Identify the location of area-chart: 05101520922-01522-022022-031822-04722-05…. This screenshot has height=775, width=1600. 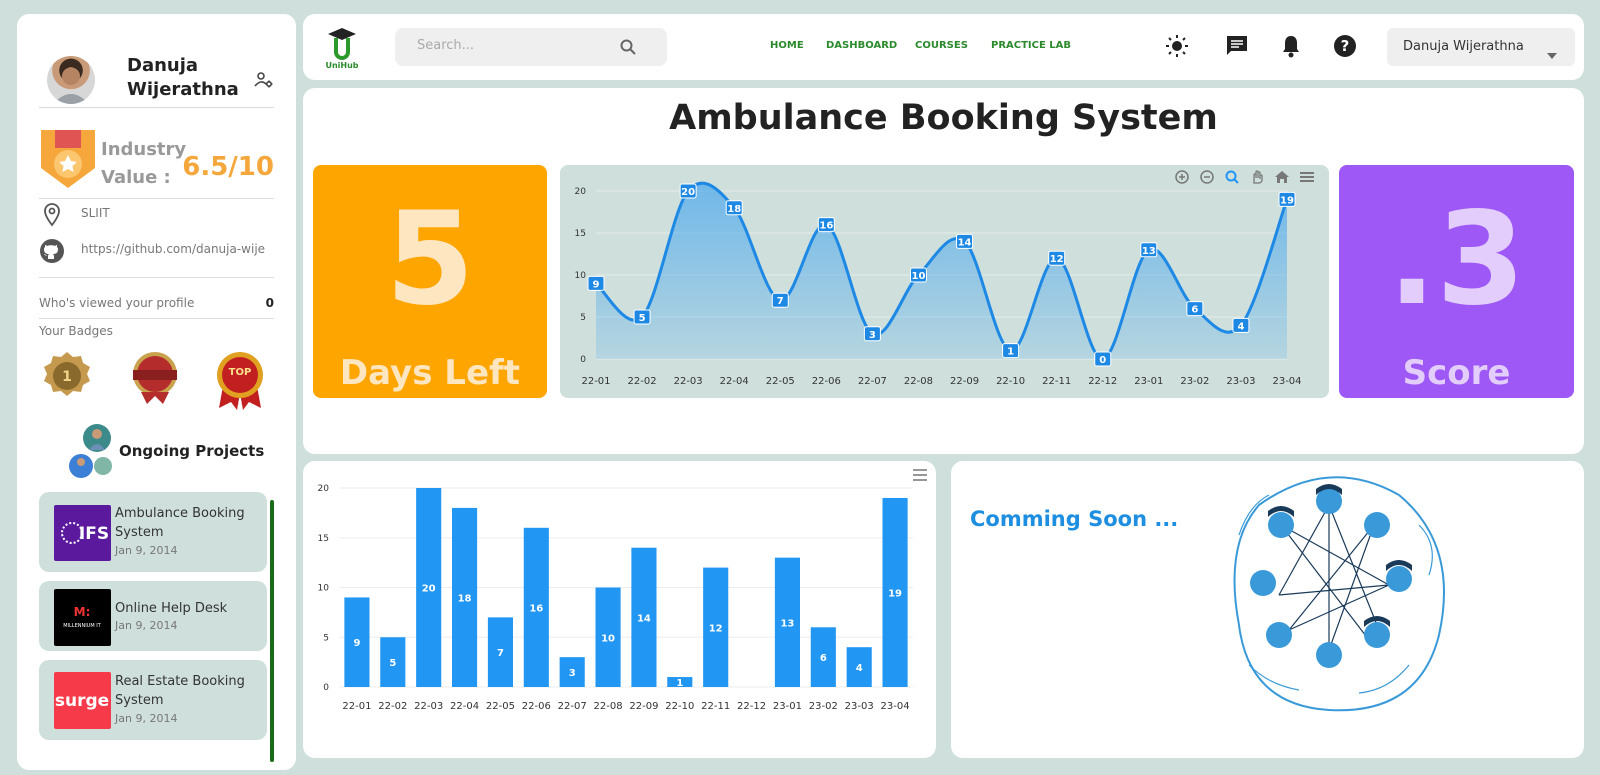
(944, 281).